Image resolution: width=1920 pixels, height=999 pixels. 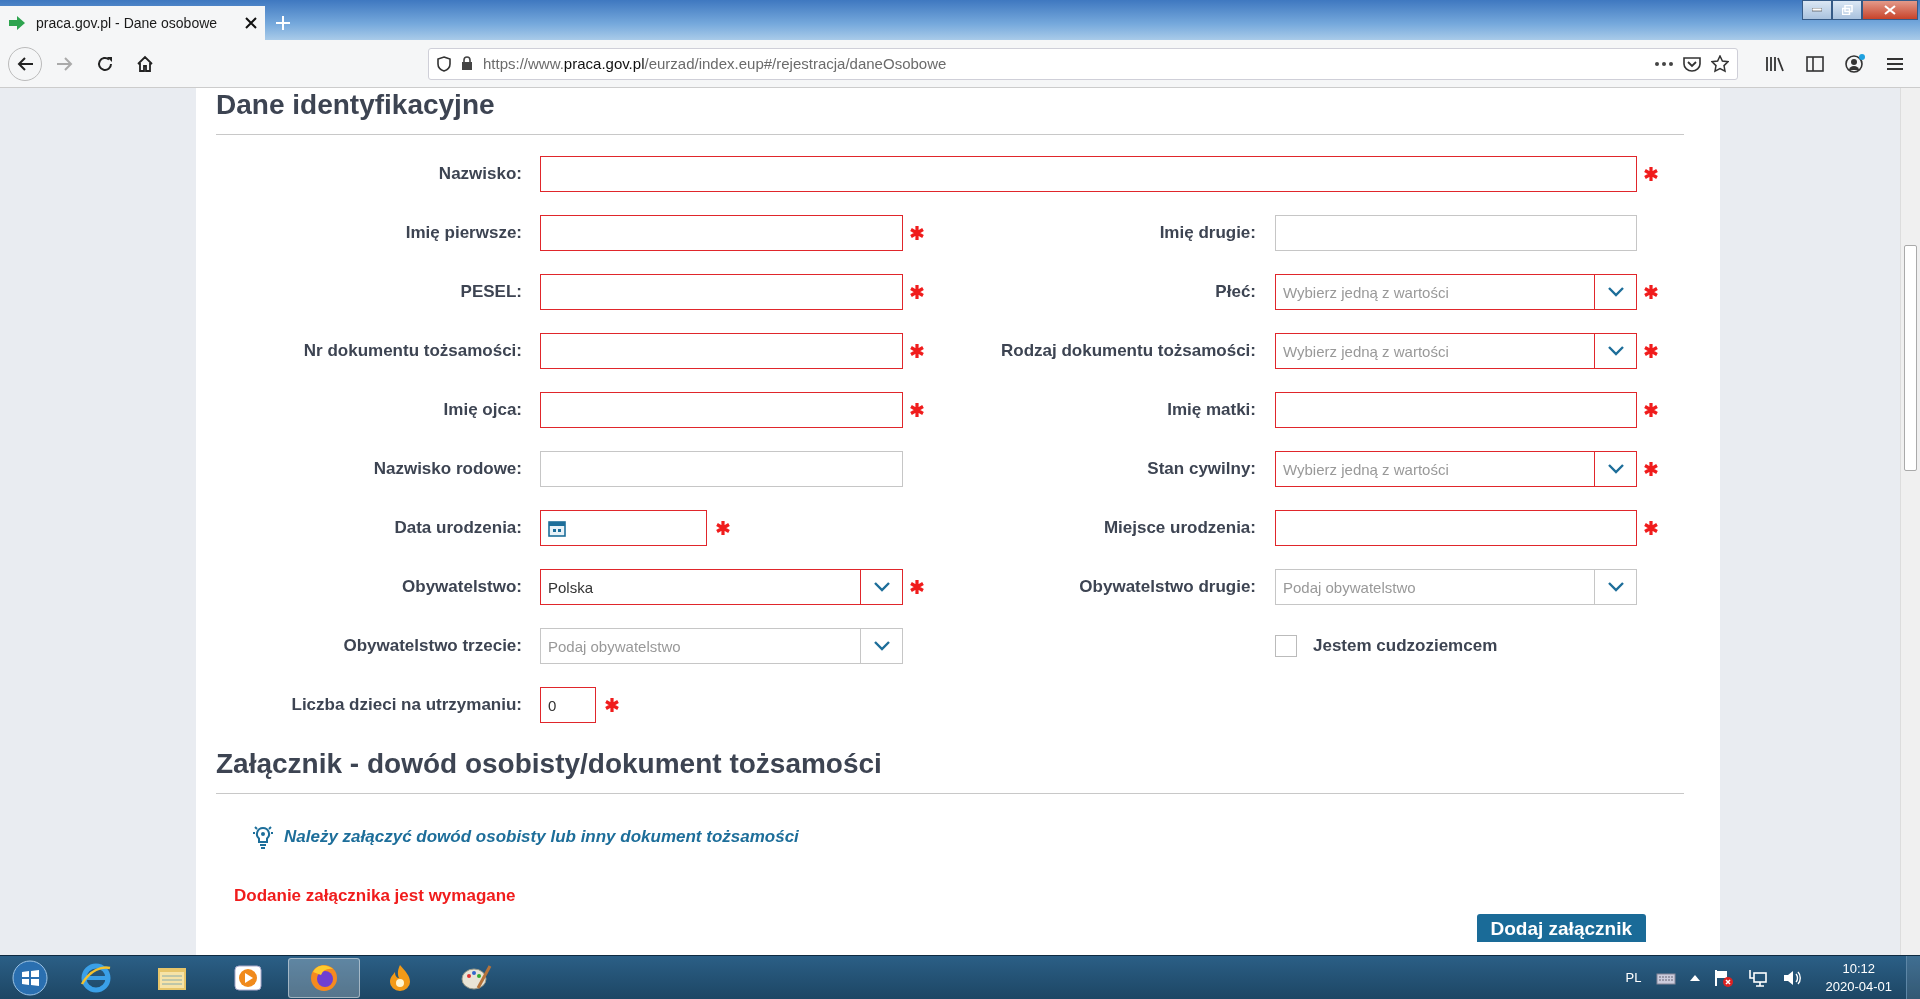 I want to click on field-label: Obywatelstwo:, so click(x=462, y=587).